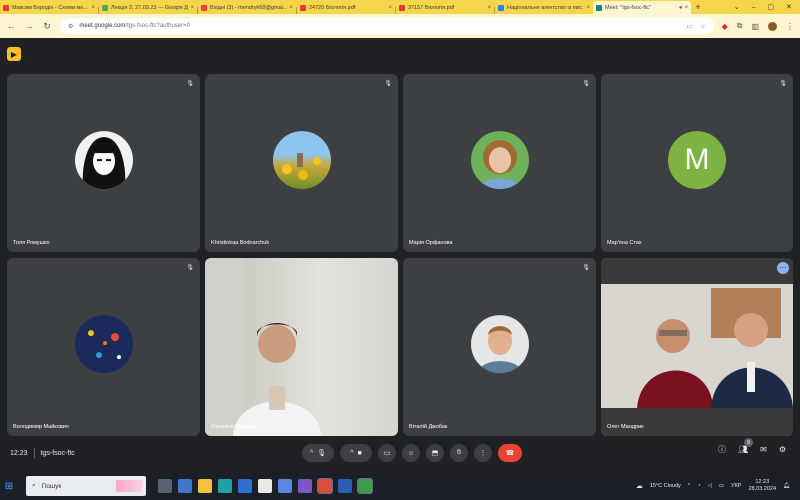 This screenshot has width=800, height=500. I want to click on task-view-icon, so click(165, 486).